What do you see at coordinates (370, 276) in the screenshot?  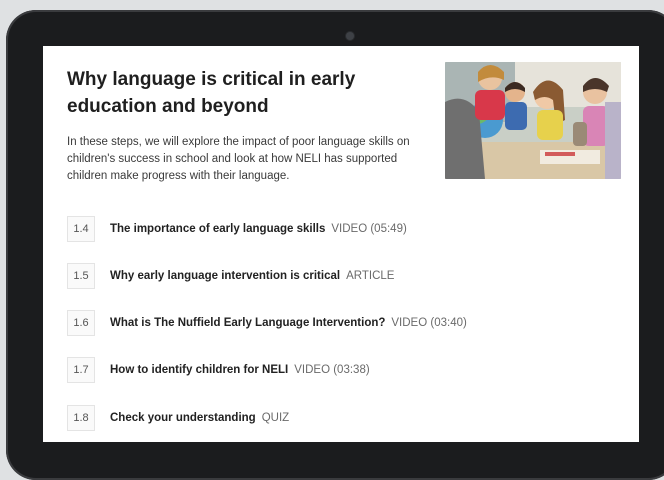 I see `step-type: ARTICLE` at bounding box center [370, 276].